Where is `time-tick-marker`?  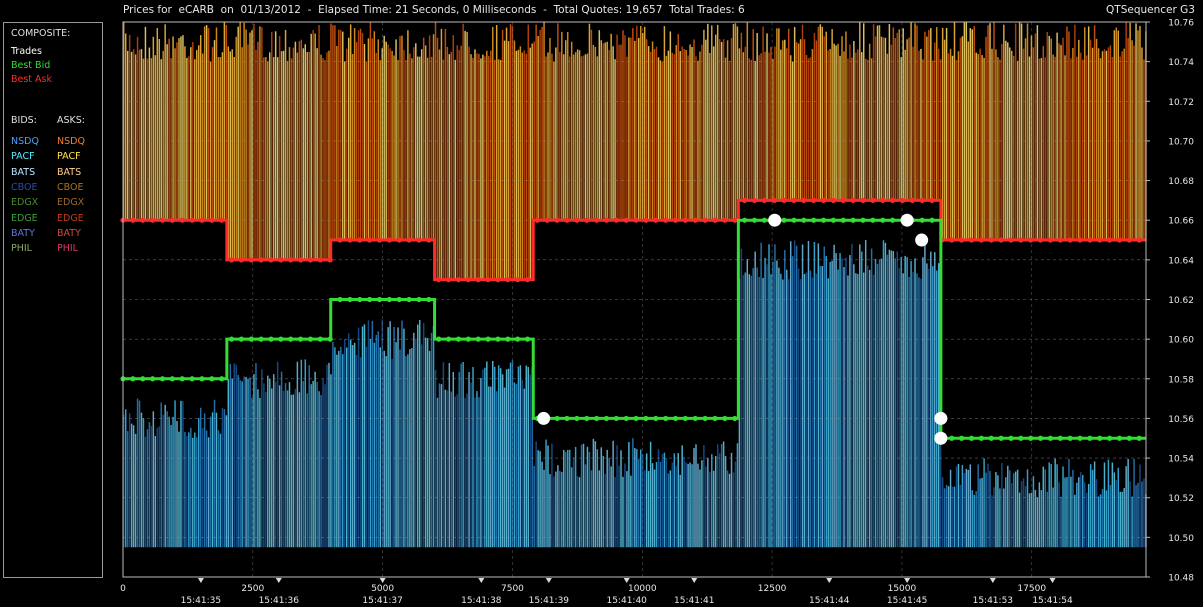
time-tick-marker is located at coordinates (278, 580).